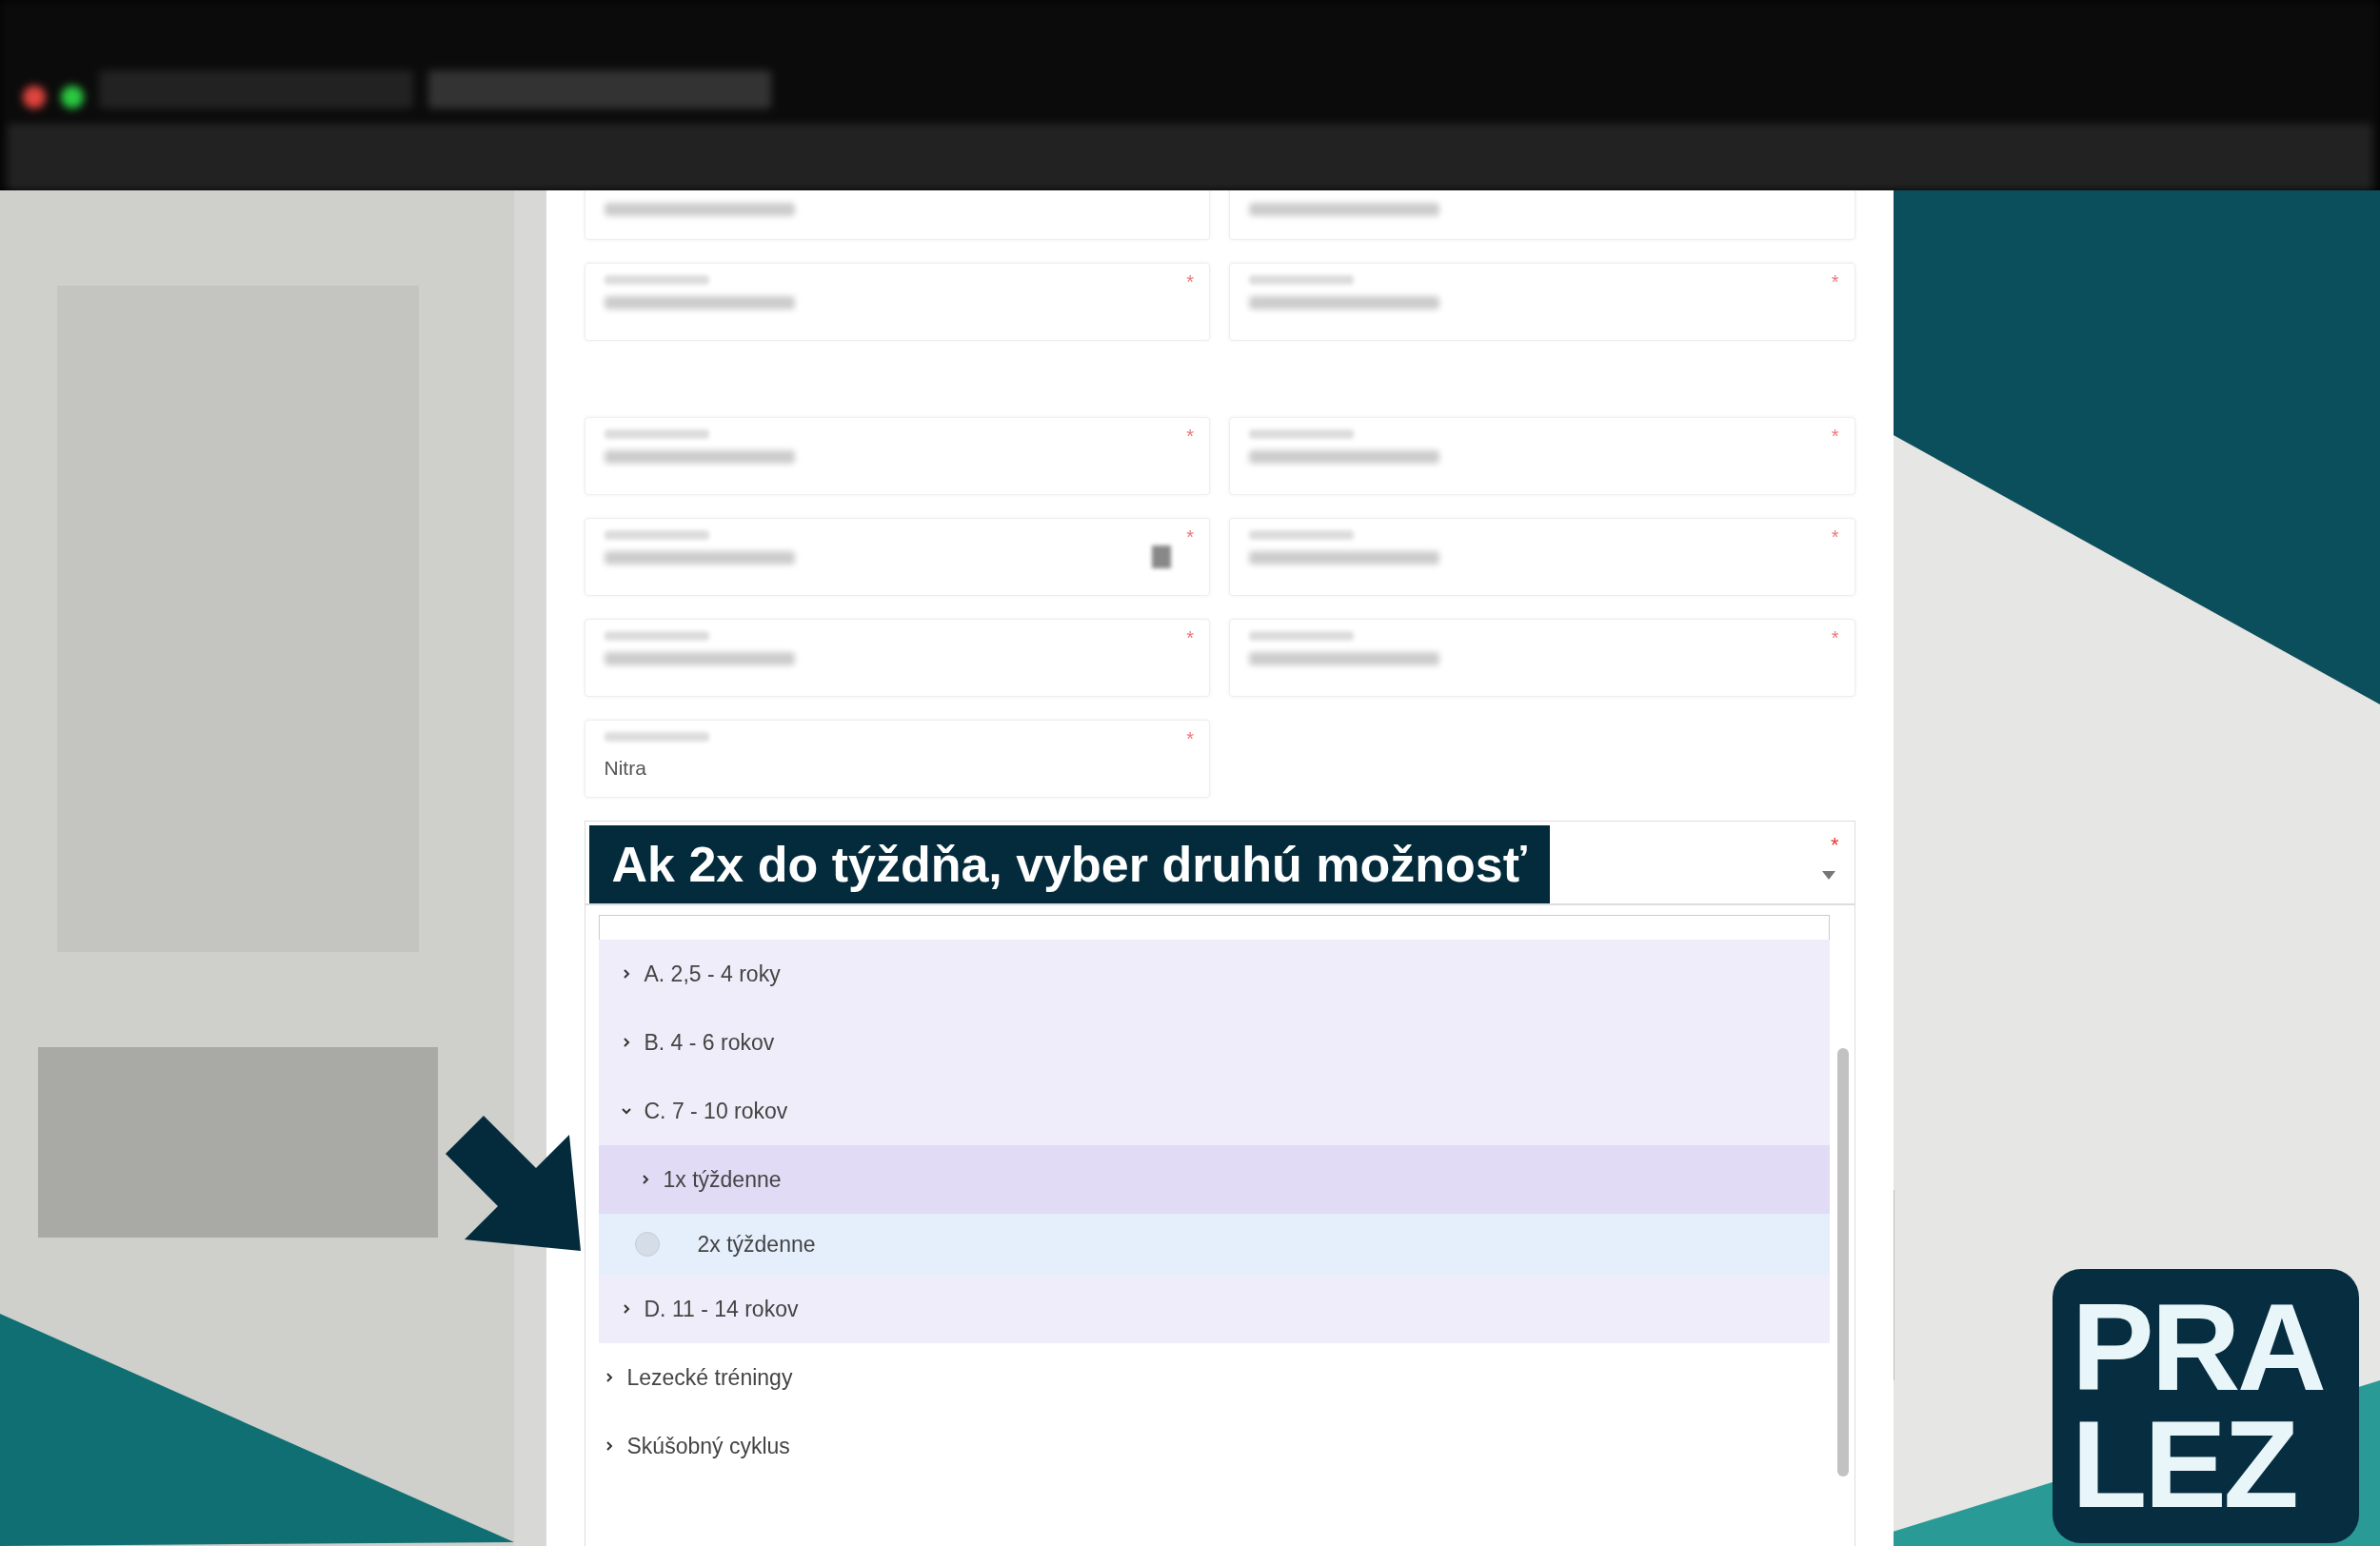 This screenshot has height=1546, width=2380. I want to click on tree-option: 2x týždenne, so click(1214, 1244).